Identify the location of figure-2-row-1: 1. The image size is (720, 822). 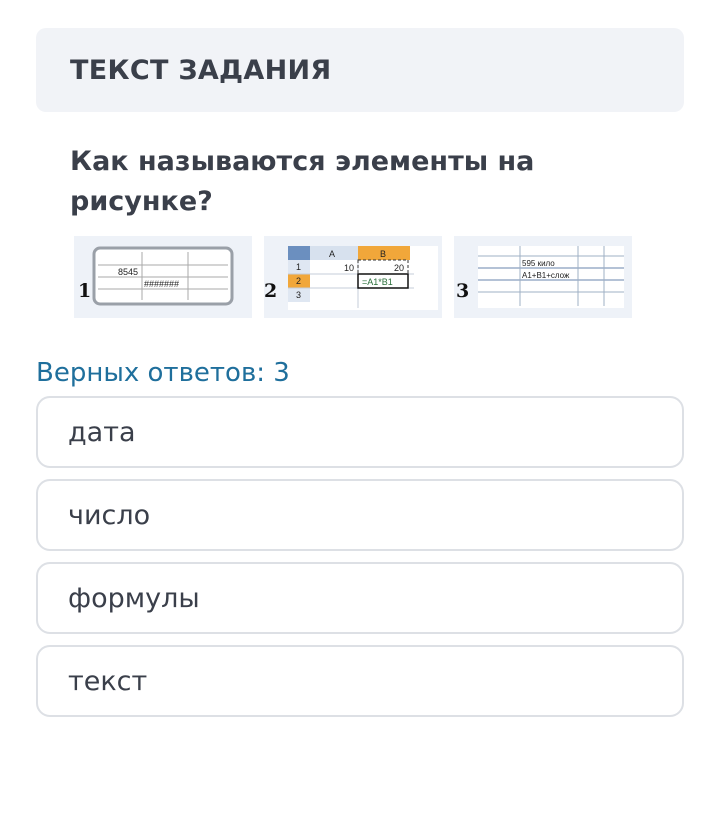
(298, 267).